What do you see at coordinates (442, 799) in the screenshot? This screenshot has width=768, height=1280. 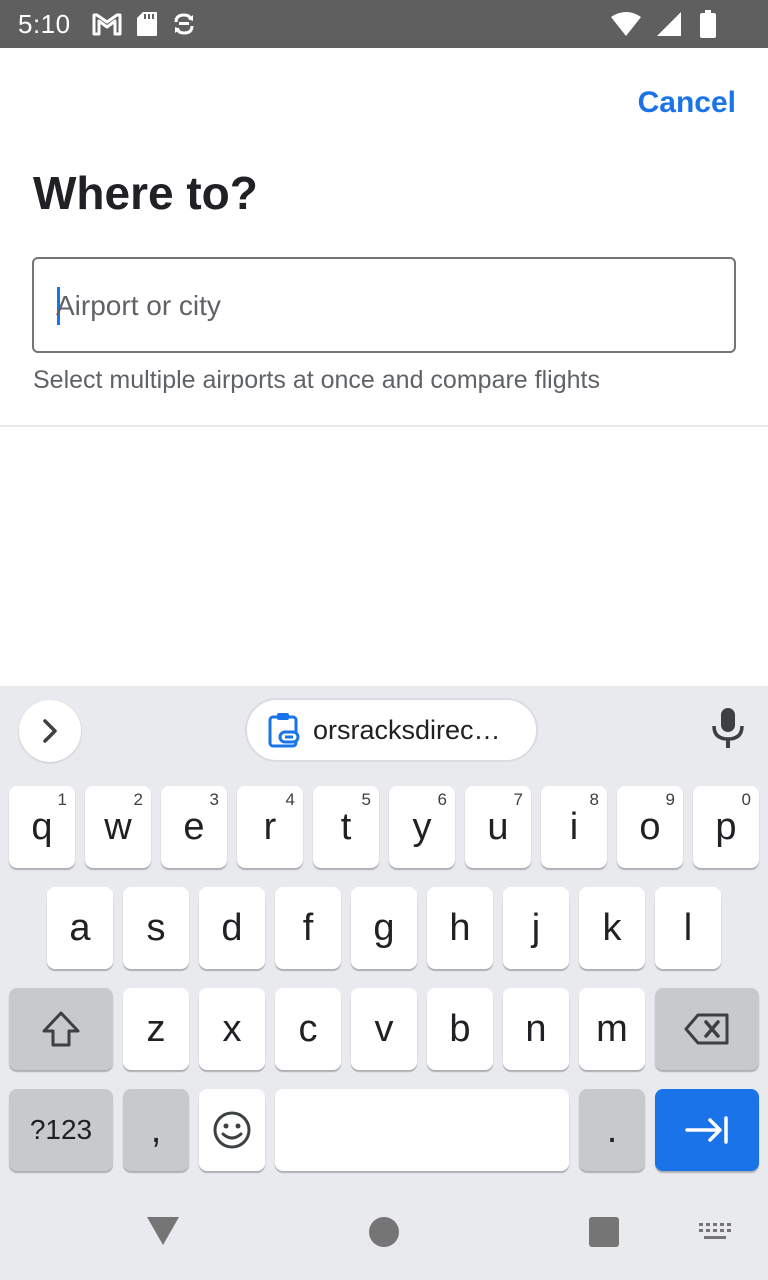 I see `key-hint: 6` at bounding box center [442, 799].